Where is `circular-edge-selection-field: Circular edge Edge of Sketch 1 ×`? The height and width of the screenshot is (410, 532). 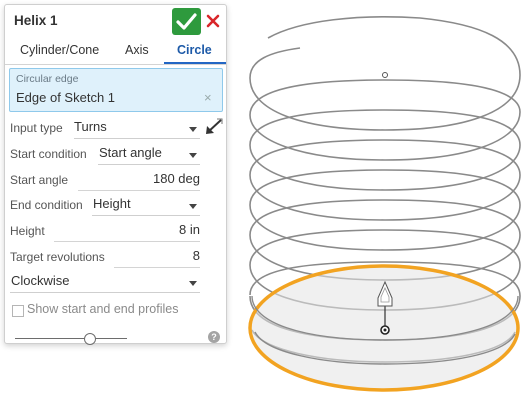 circular-edge-selection-field: Circular edge Edge of Sketch 1 × is located at coordinates (116, 90).